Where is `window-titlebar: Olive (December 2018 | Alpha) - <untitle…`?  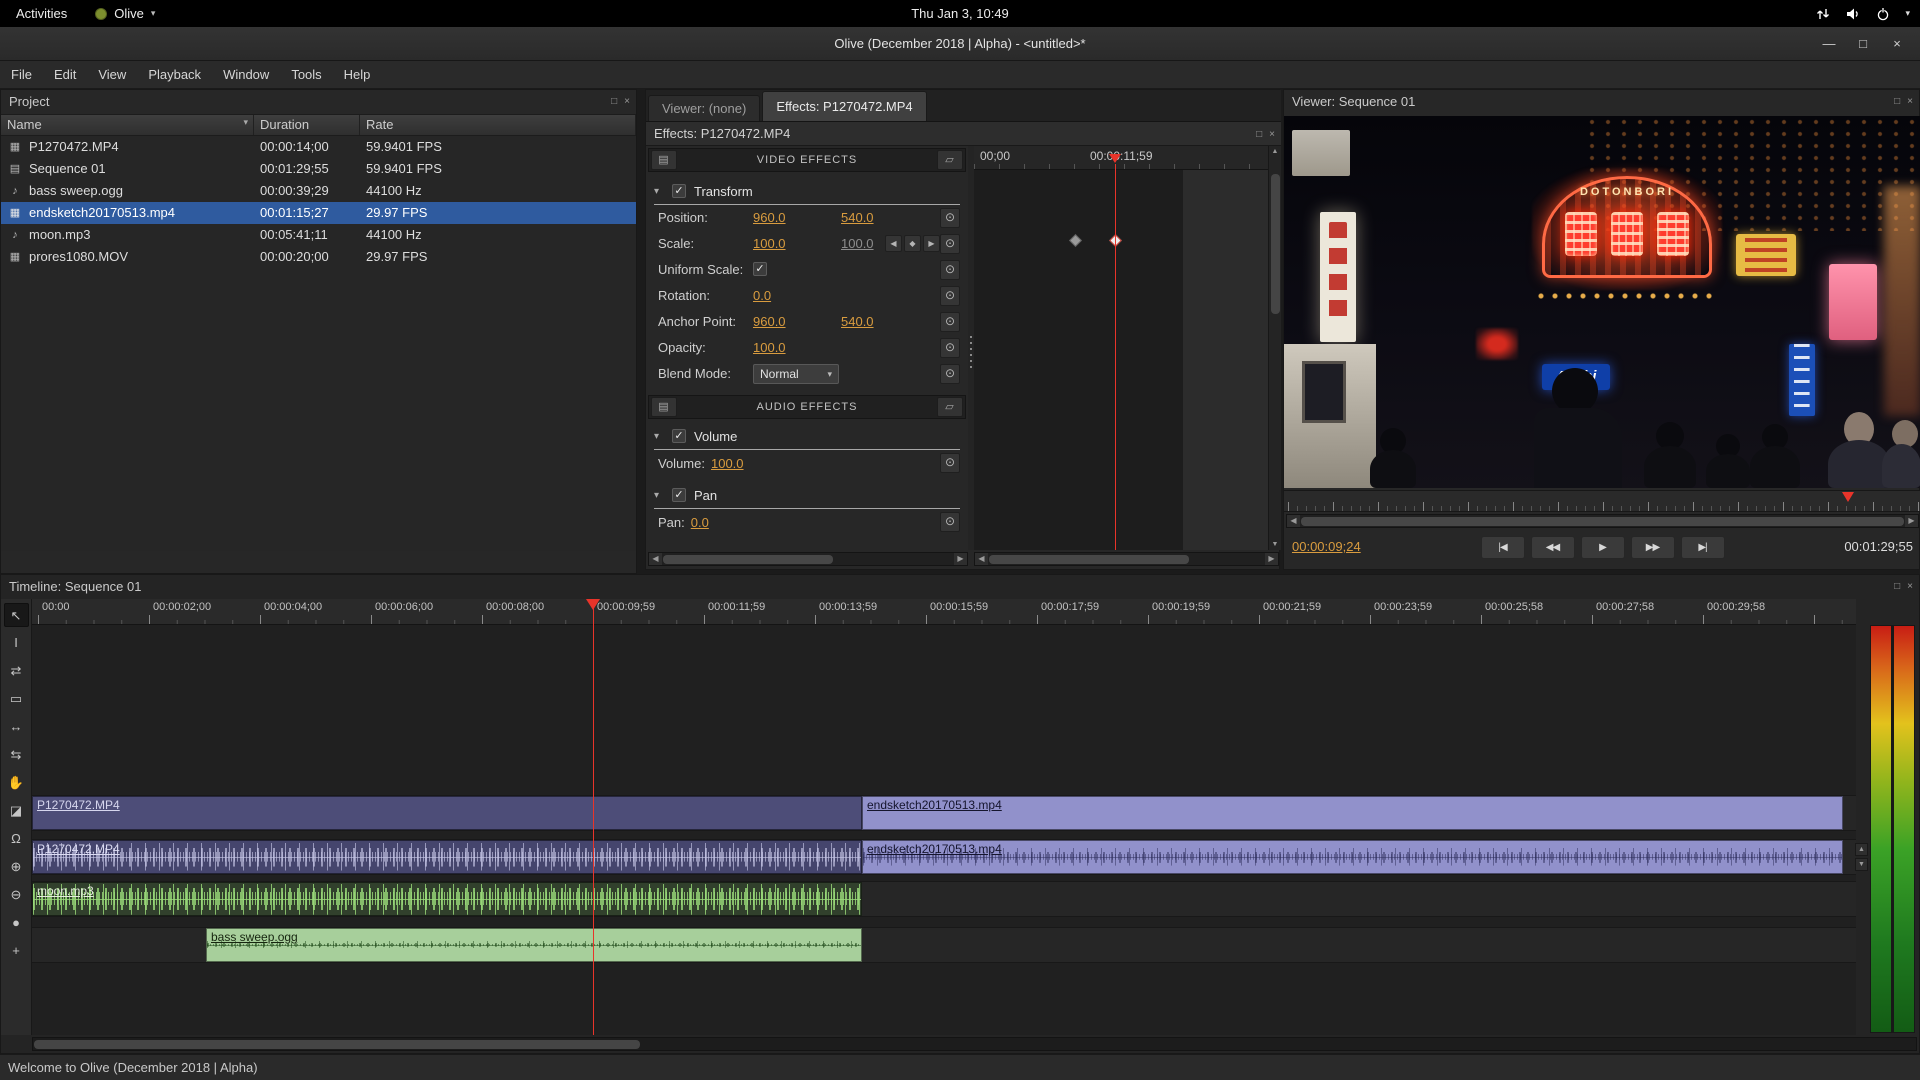
window-titlebar: Olive (December 2018 | Alpha) - <untitle… is located at coordinates (960, 44).